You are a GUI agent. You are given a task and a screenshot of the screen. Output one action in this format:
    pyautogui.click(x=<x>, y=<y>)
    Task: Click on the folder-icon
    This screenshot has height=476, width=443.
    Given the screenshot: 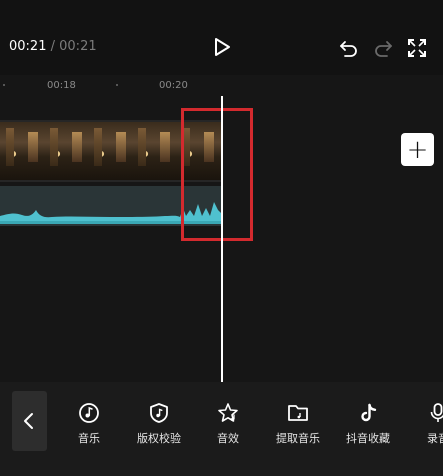 What is the action you would take?
    pyautogui.click(x=298, y=413)
    